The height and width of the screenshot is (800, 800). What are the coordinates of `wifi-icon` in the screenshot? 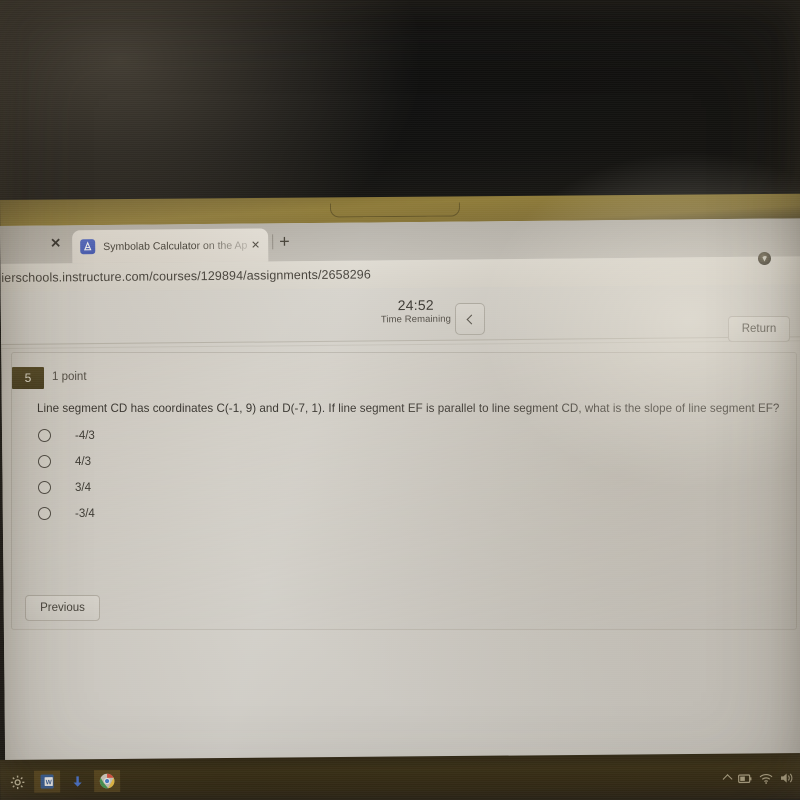 It's located at (766, 778).